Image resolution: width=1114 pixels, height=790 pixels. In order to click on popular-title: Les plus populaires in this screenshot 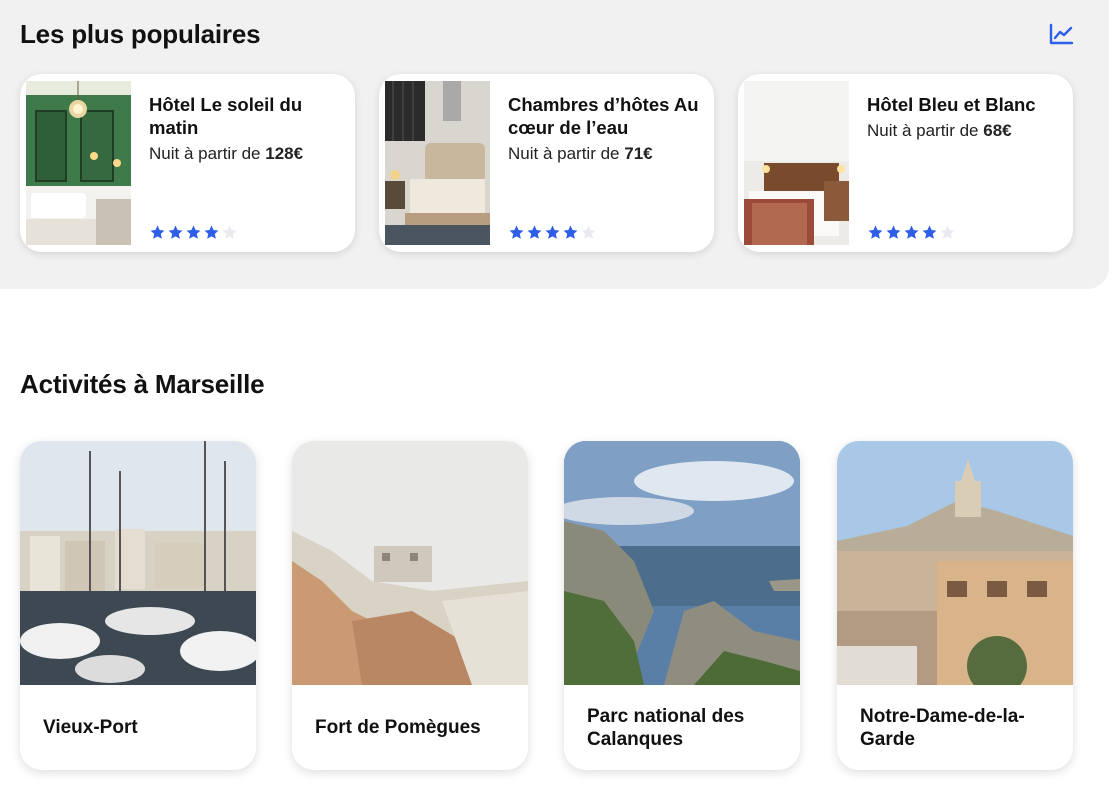, I will do `click(140, 34)`.